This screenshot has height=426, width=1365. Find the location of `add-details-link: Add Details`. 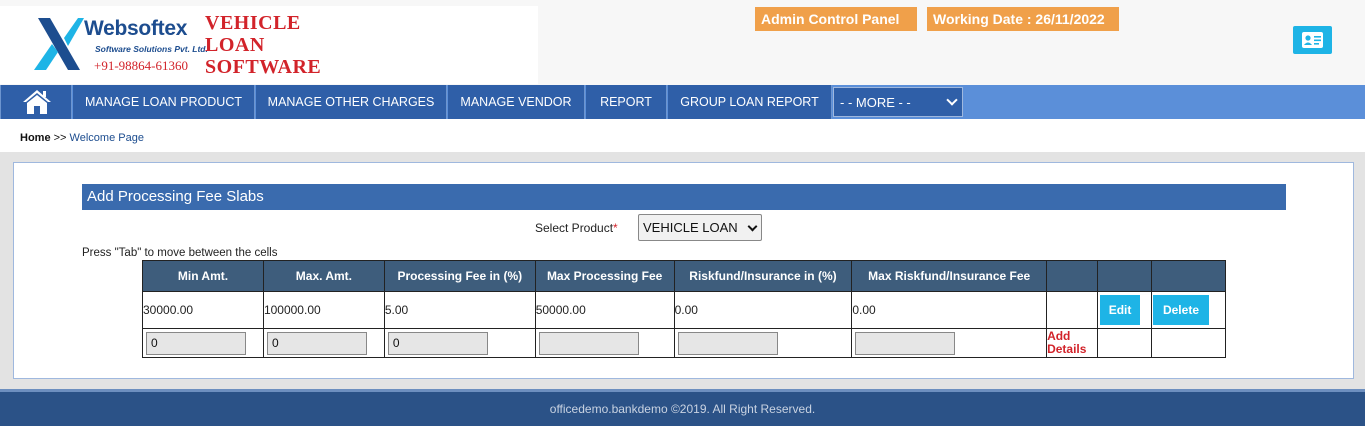

add-details-link: Add Details is located at coordinates (1069, 343).